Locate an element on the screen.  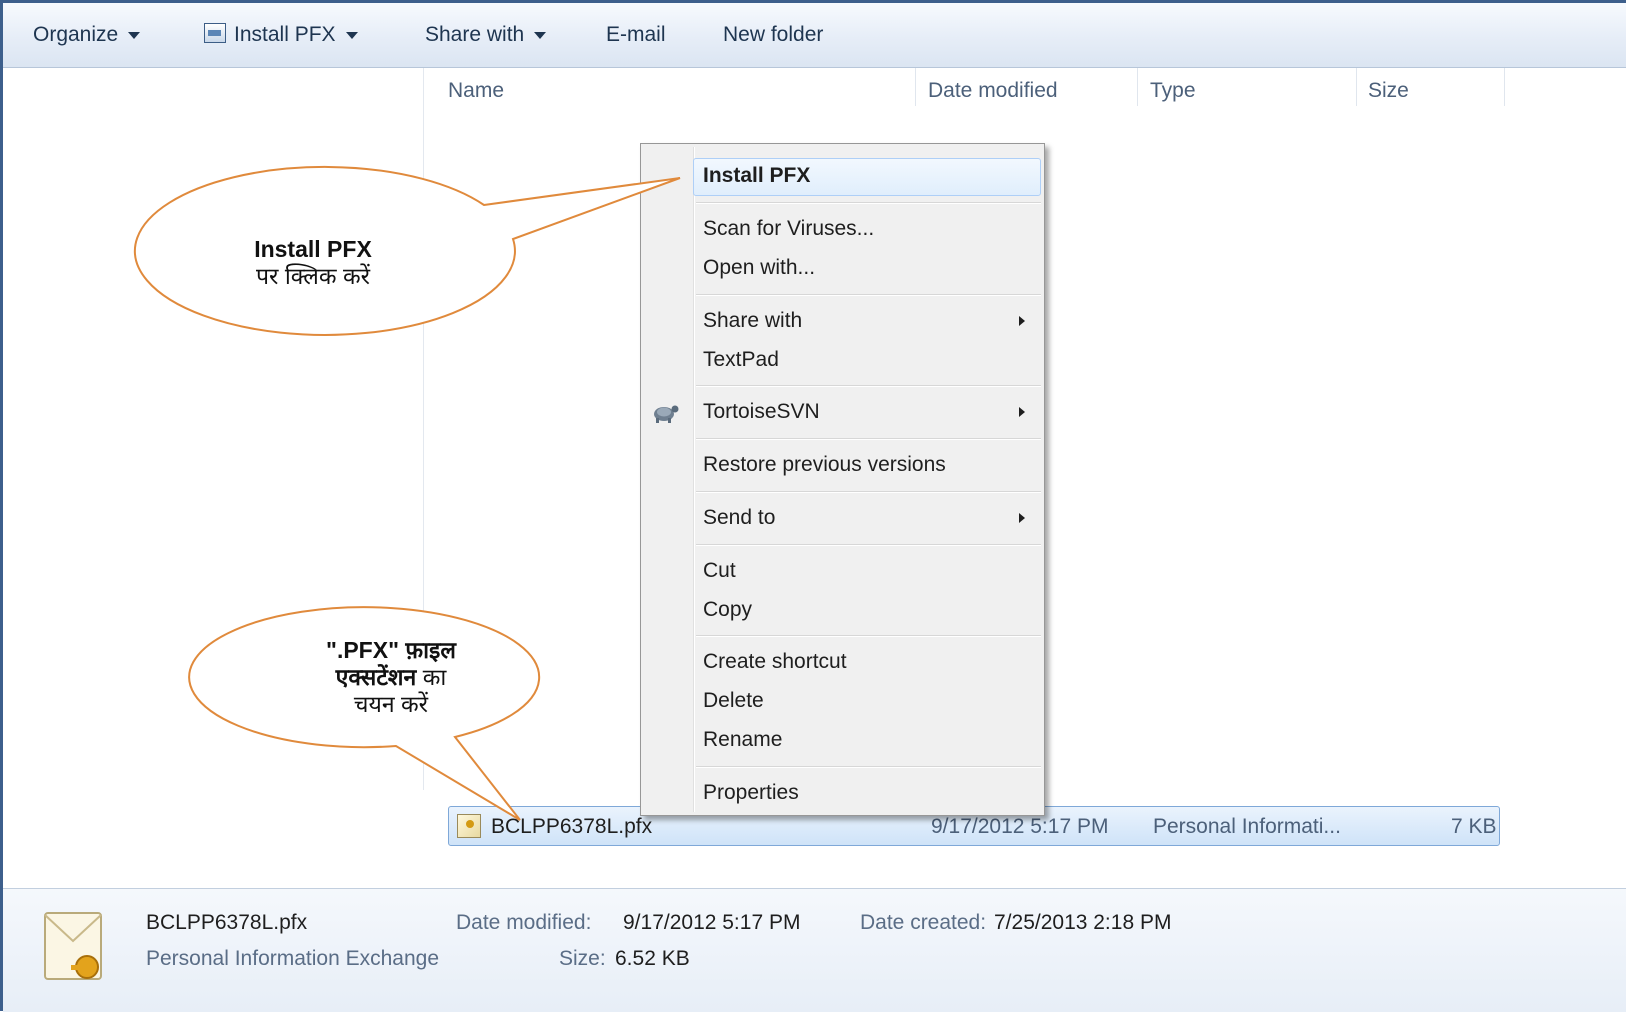
menu-item-rename: Rename is located at coordinates (742, 740).